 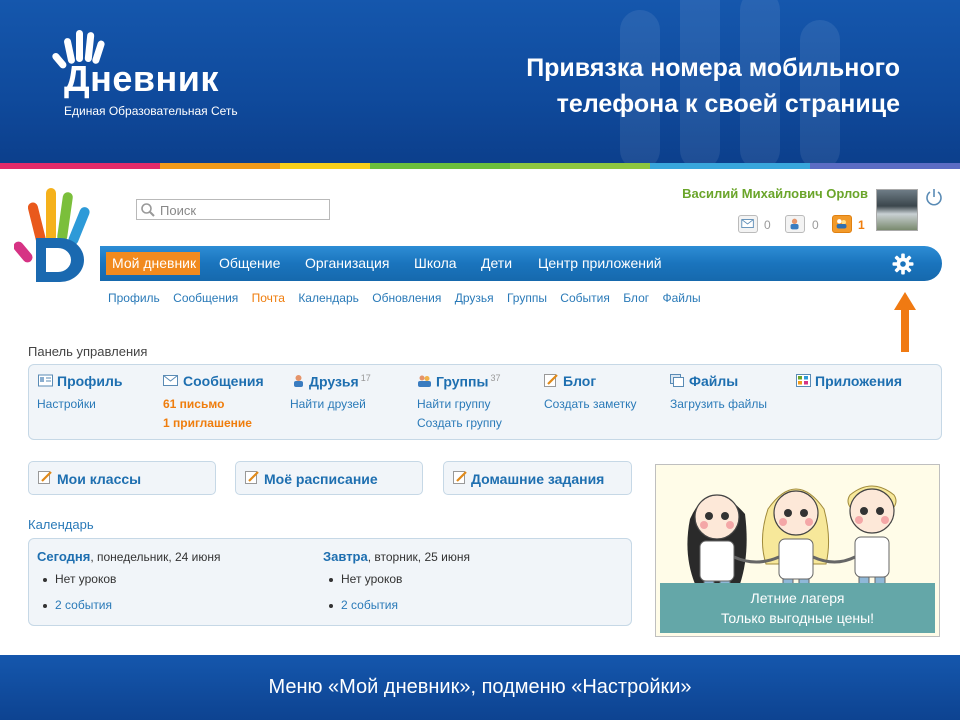 I want to click on subnav-mail: Почта, so click(x=268, y=298).